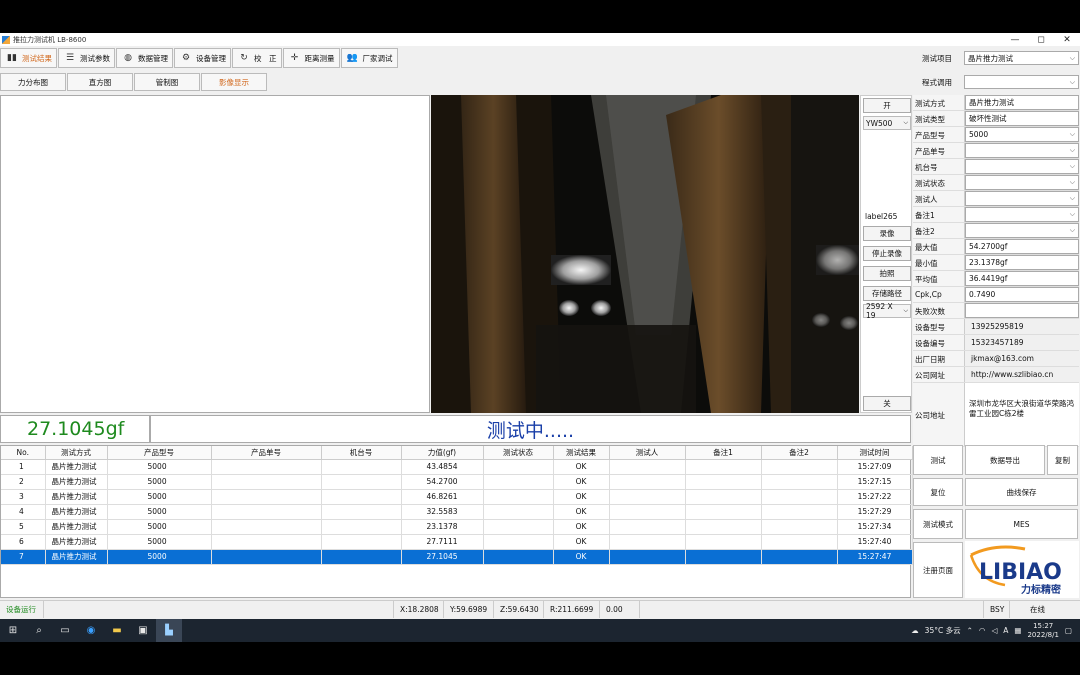 This screenshot has height=675, width=1080. What do you see at coordinates (13, 630) in the screenshot?
I see `windows-start-icon: ⊞` at bounding box center [13, 630].